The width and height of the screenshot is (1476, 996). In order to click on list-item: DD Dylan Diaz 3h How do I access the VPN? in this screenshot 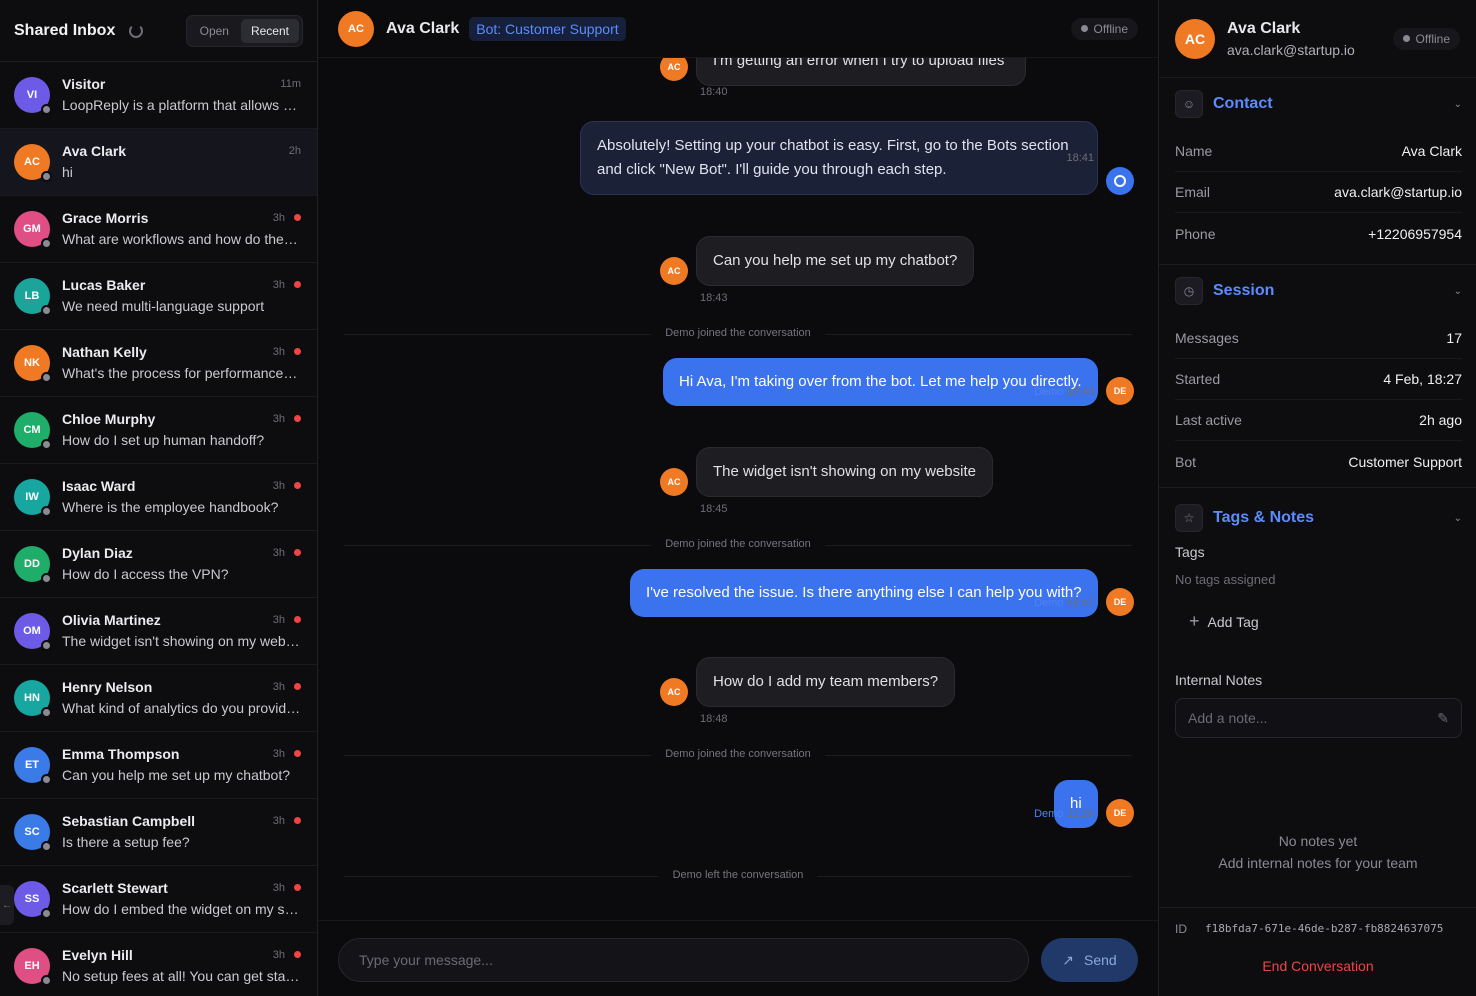, I will do `click(158, 564)`.